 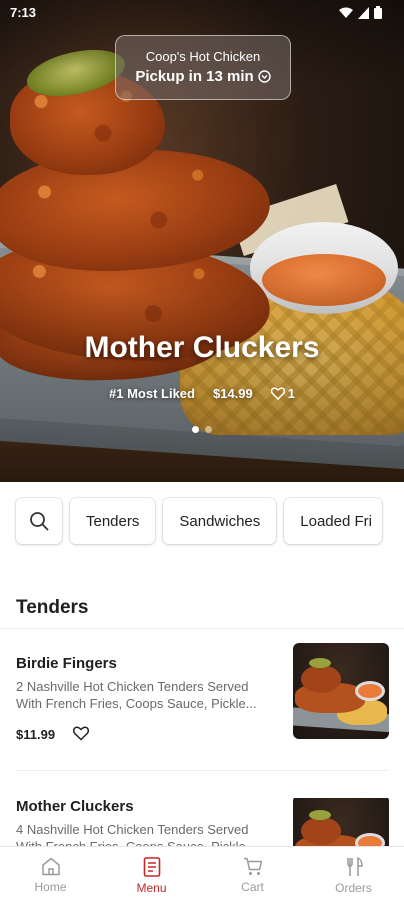 What do you see at coordinates (202, 628) in the screenshot?
I see `section-divider` at bounding box center [202, 628].